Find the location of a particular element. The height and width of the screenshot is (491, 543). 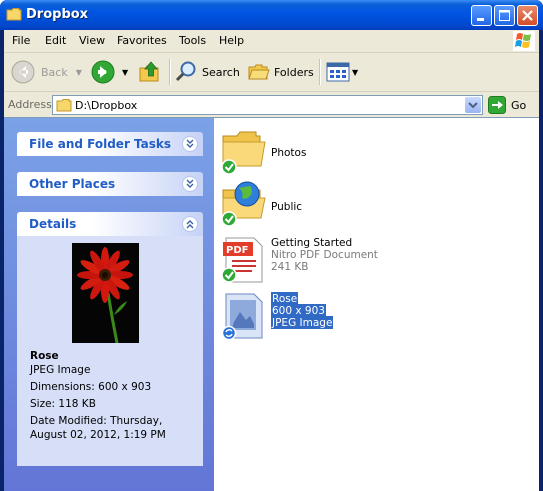

folders-button: Folders is located at coordinates (280, 72).